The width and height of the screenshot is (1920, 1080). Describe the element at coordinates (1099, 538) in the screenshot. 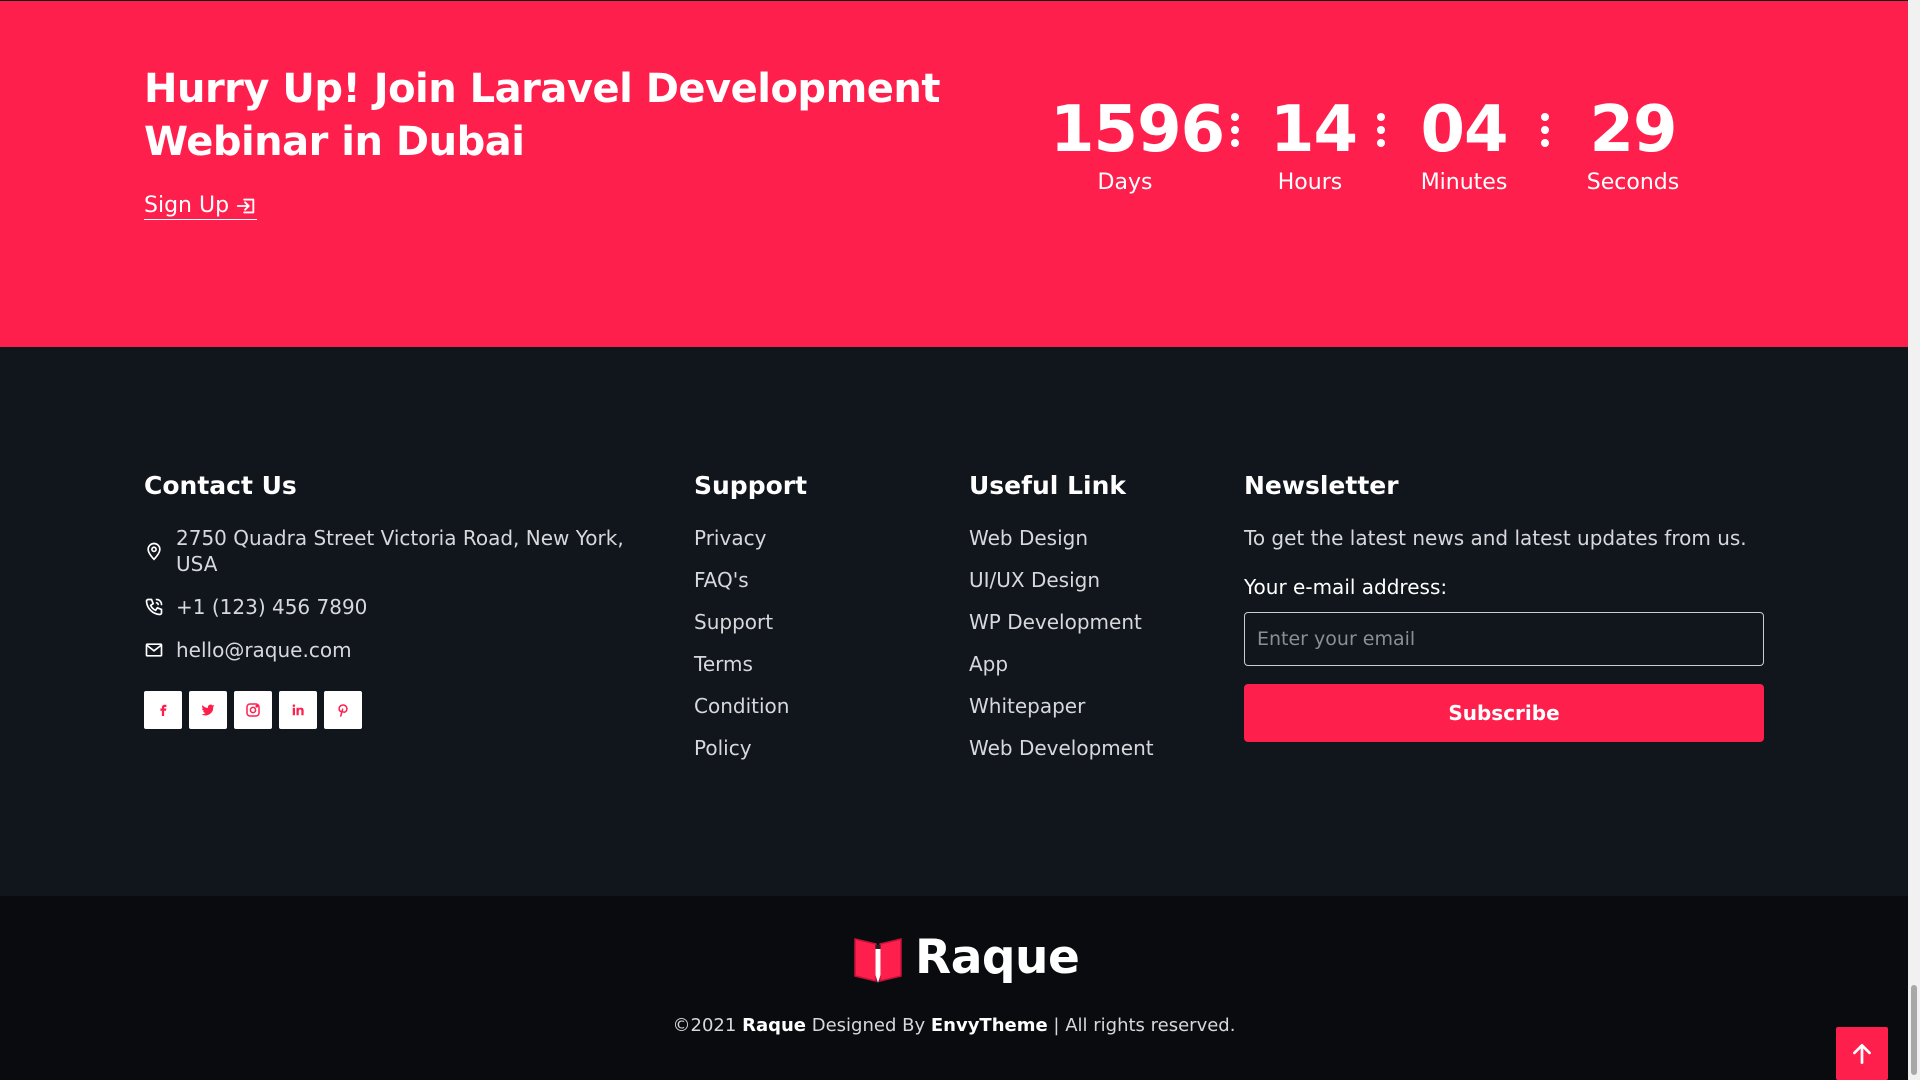

I see `footer-link-web-design: Web Design` at that location.